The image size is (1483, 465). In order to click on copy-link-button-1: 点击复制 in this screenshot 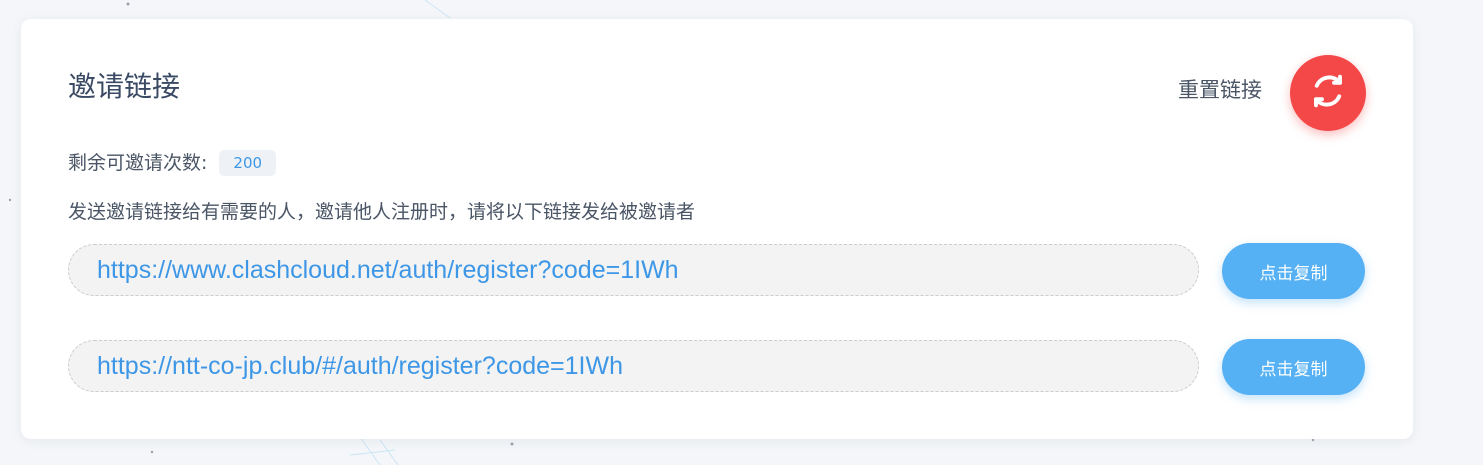, I will do `click(1293, 271)`.